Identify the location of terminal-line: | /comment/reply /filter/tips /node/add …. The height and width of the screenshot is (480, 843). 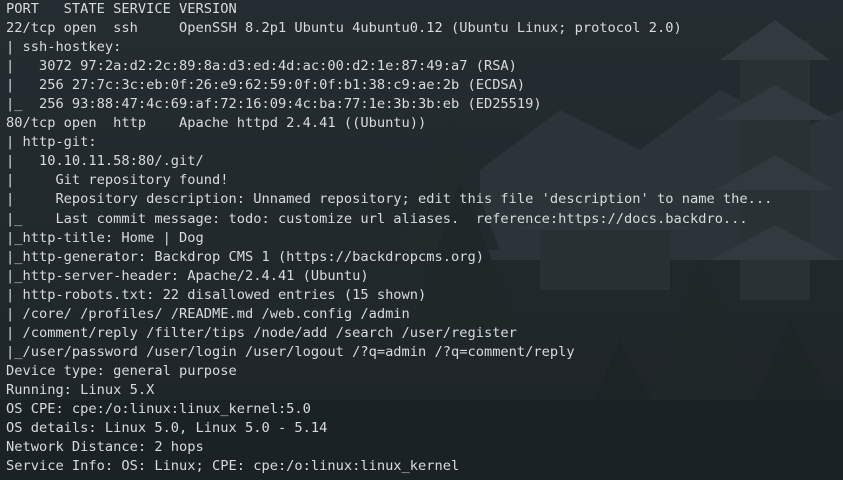
(266, 332).